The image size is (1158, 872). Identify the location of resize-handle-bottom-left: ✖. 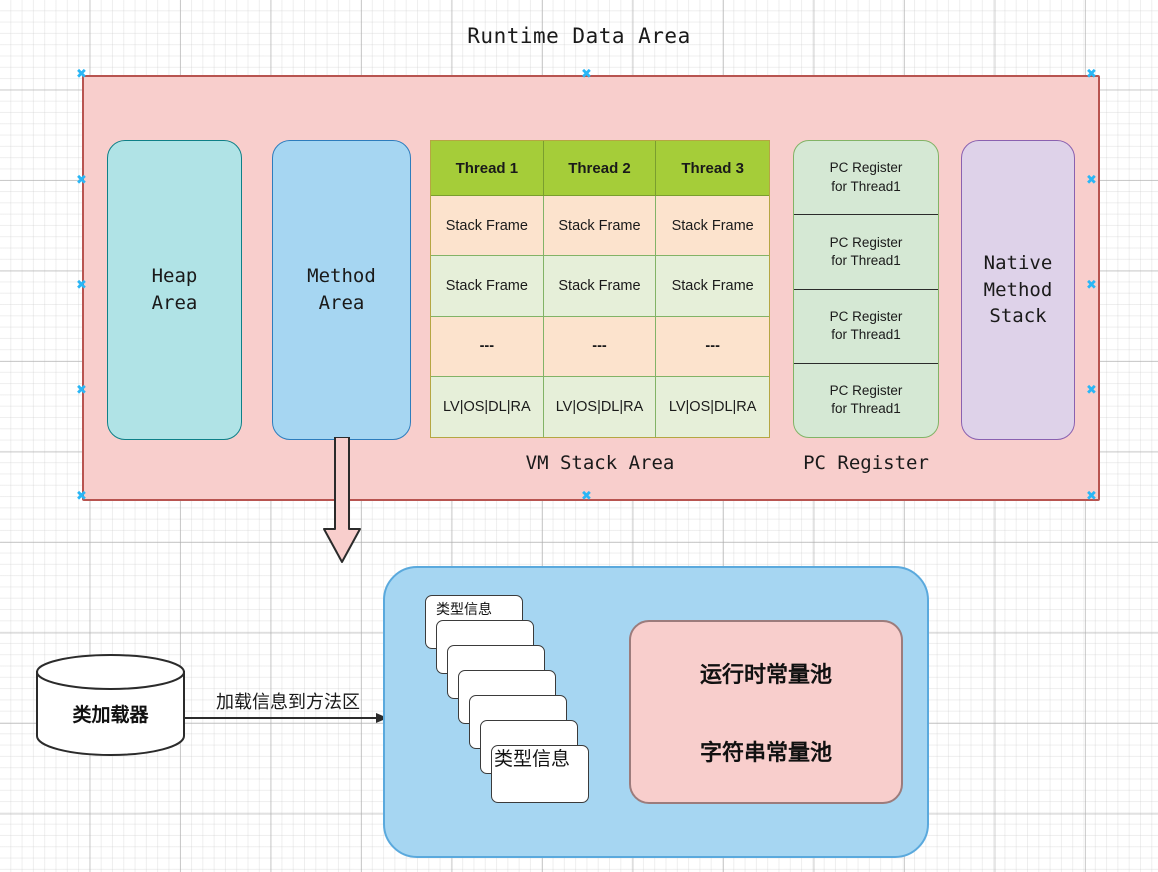
(81, 496).